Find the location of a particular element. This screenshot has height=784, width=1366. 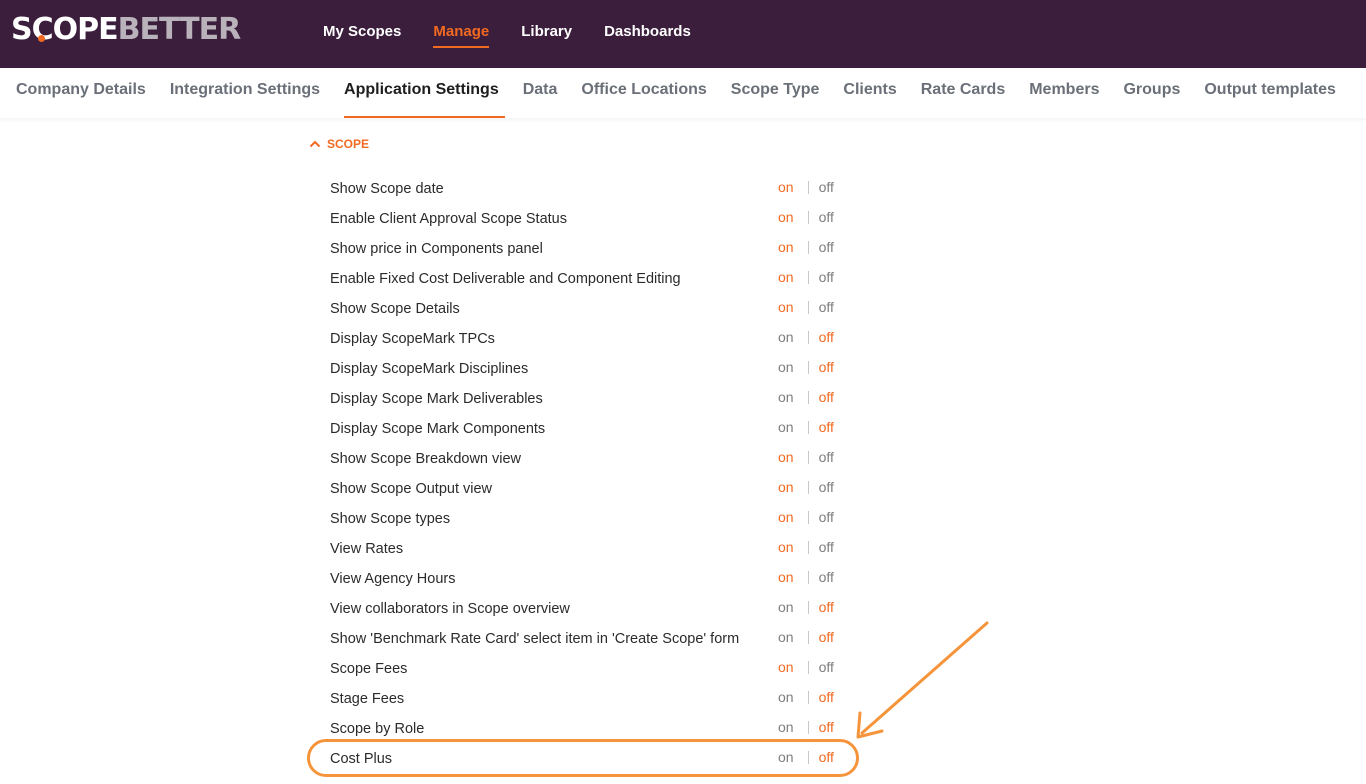

setting-label: Show Scope Breakdown view is located at coordinates (426, 459).